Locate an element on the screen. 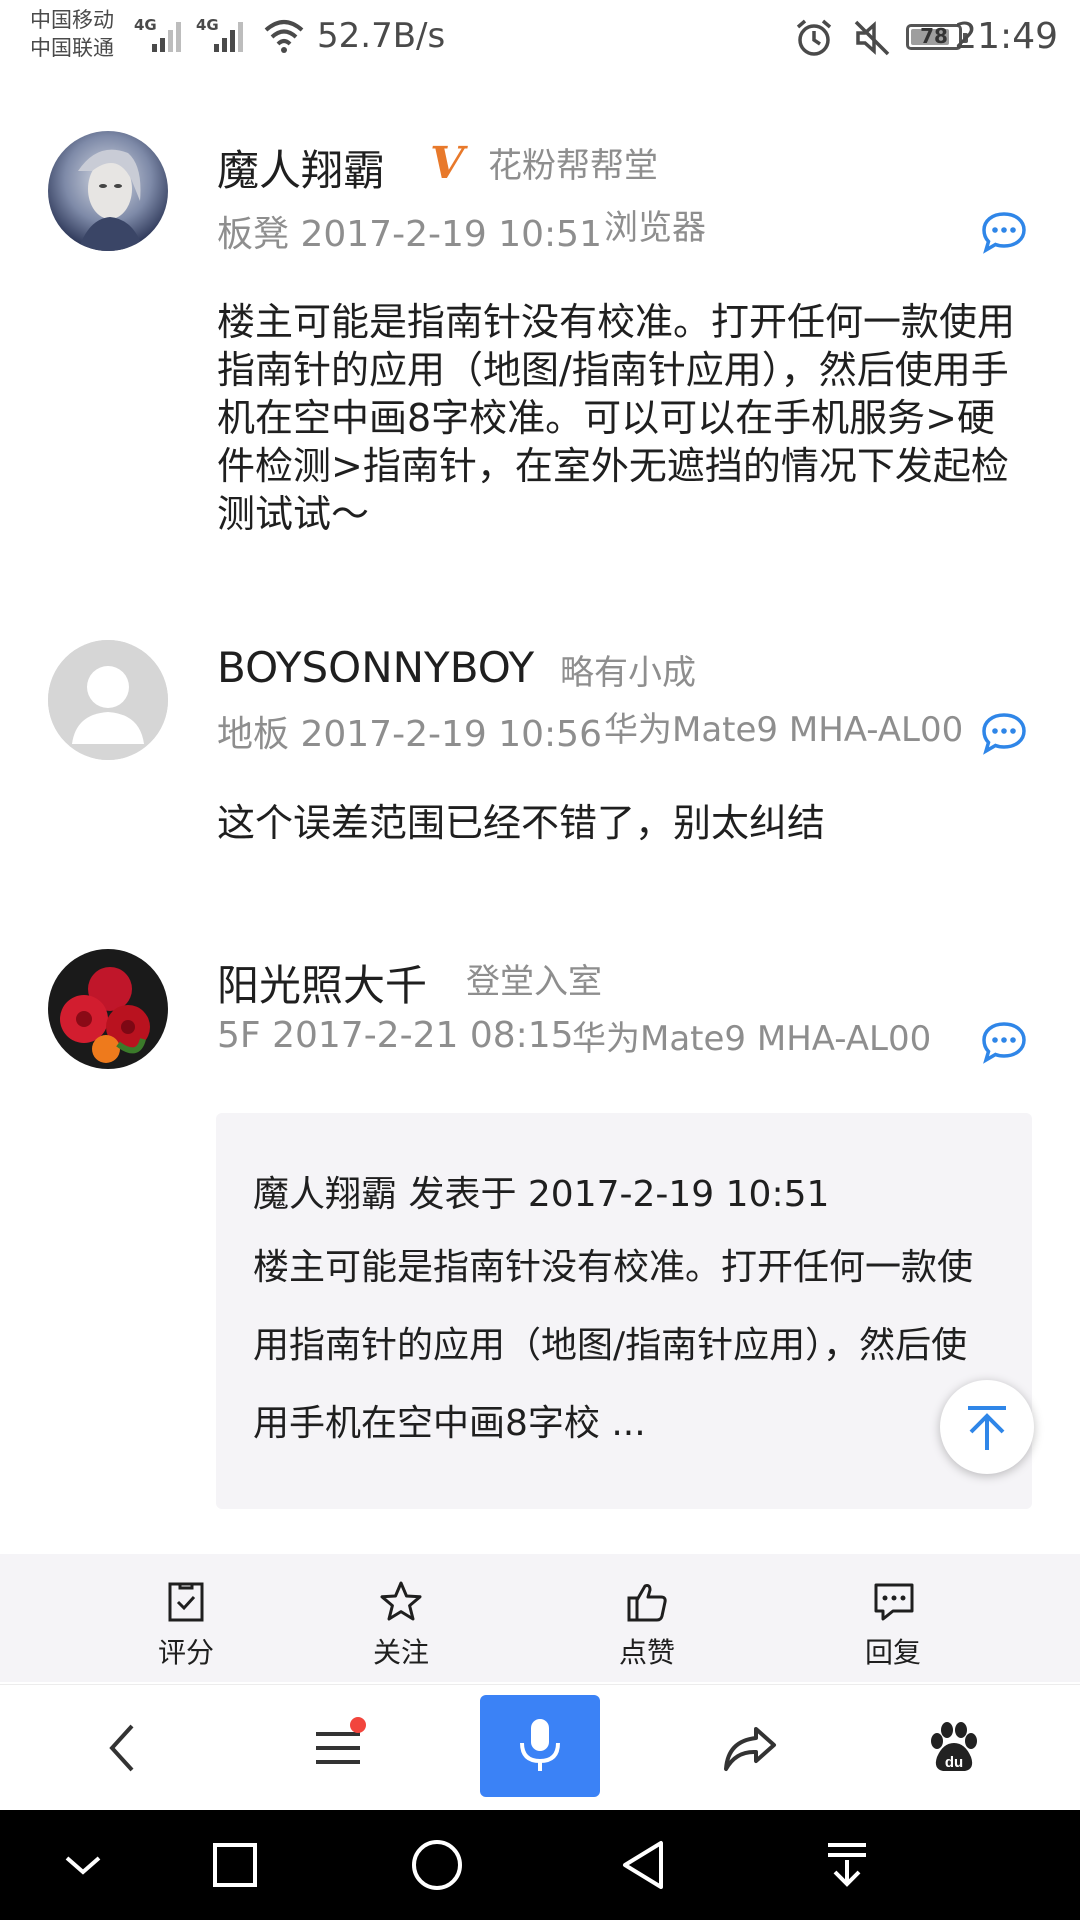 This screenshot has width=1080, height=1920. back-icon is located at coordinates (121, 1748).